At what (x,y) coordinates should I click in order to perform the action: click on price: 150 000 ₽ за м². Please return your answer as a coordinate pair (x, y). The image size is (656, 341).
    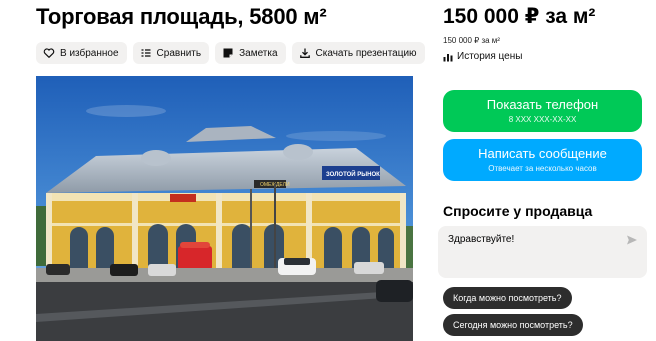
    Looking at the image, I should click on (519, 16).